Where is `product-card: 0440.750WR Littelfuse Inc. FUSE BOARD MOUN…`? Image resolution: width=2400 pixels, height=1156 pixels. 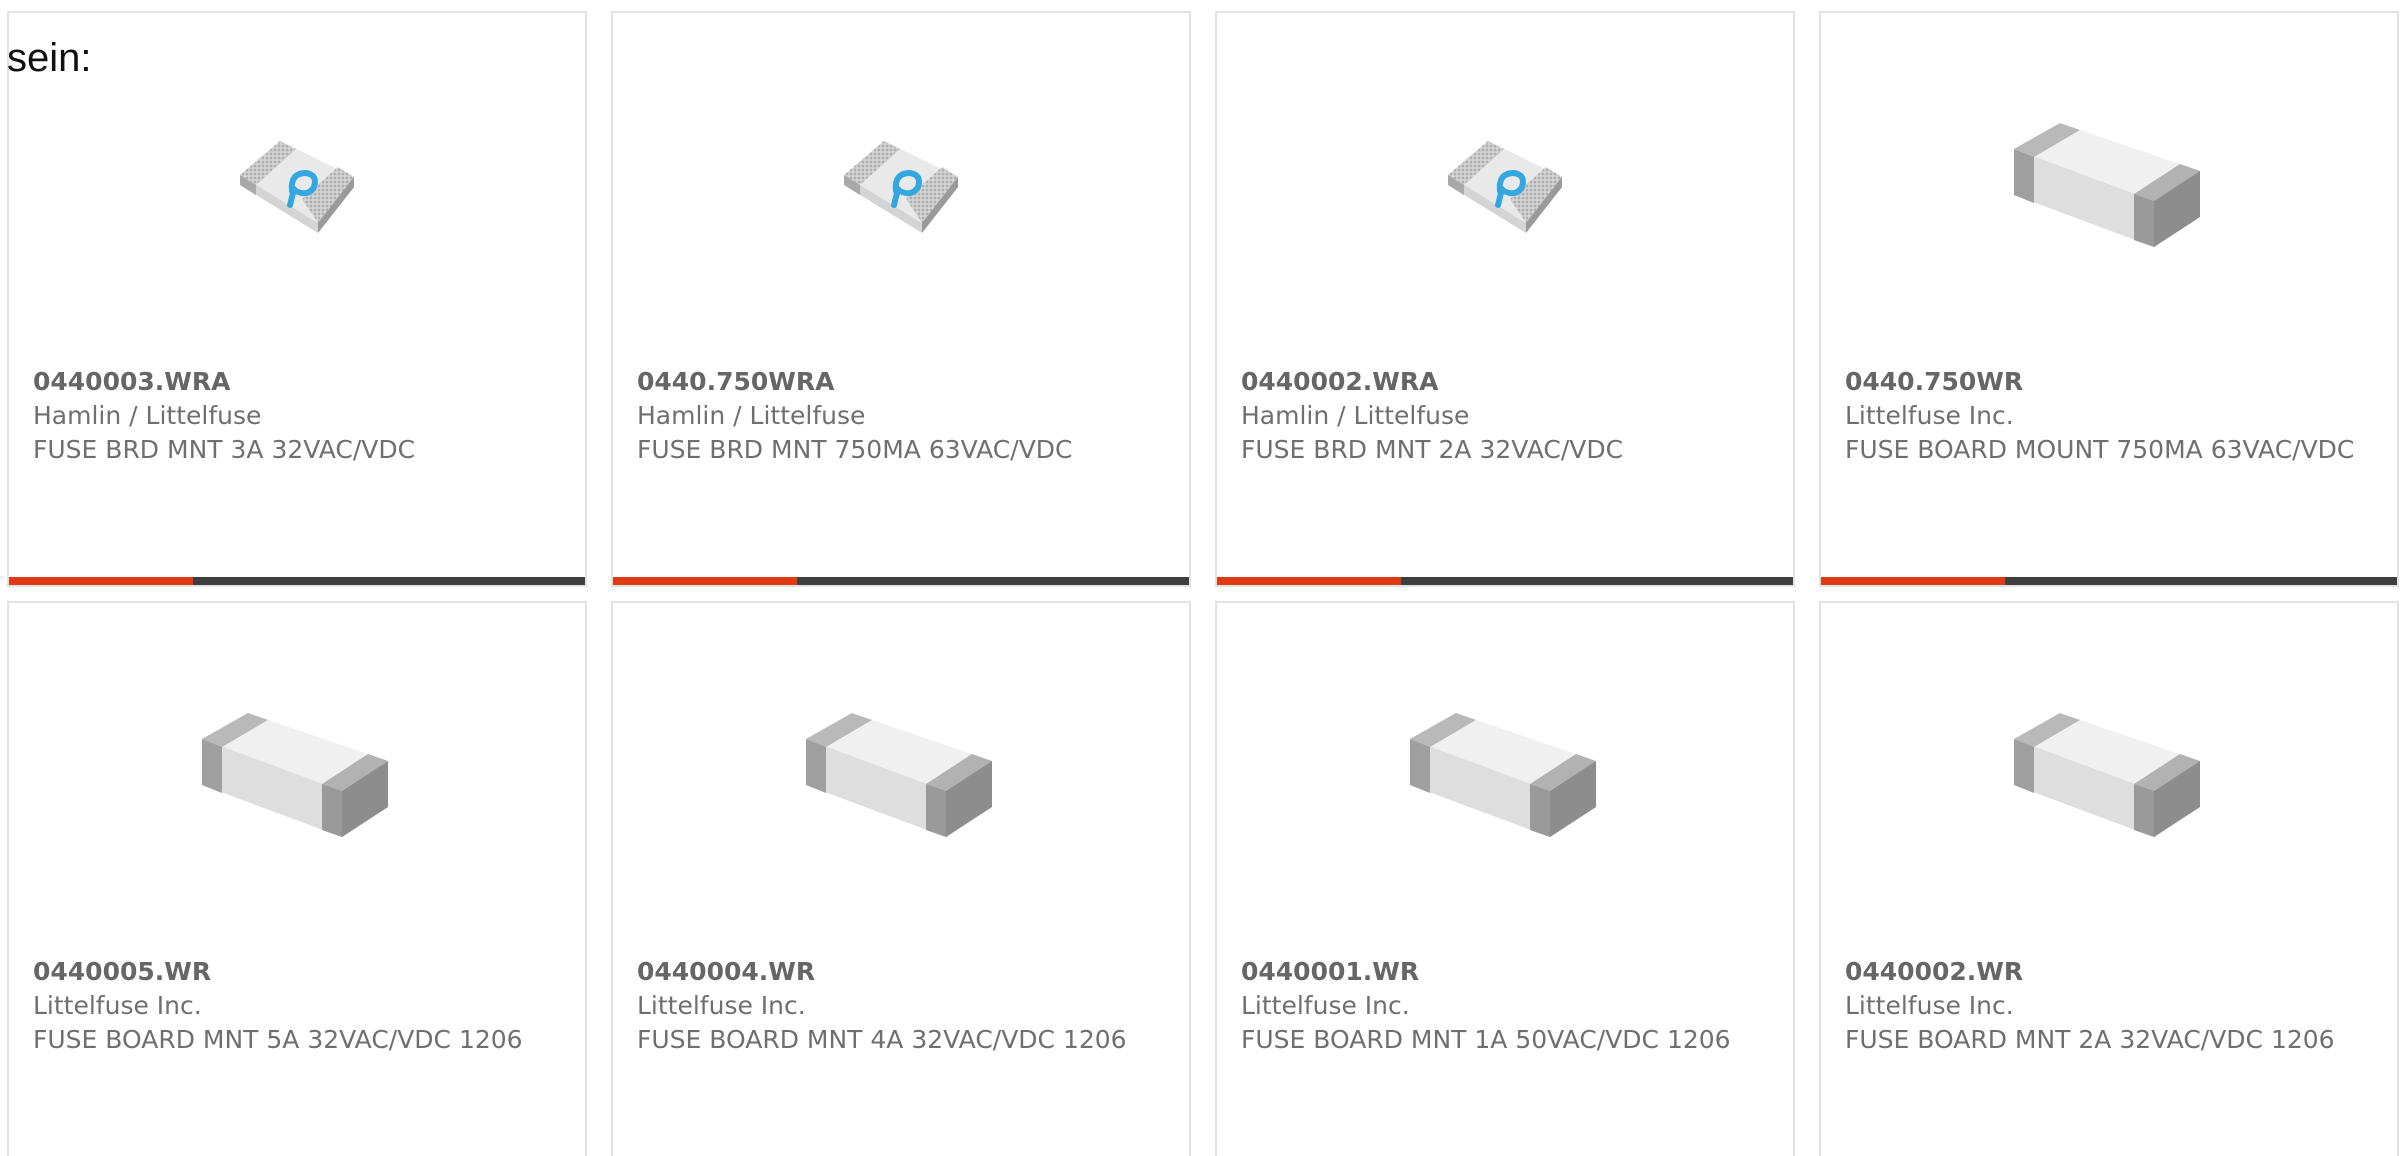
product-card: 0440.750WR Littelfuse Inc. FUSE BOARD MOUN… is located at coordinates (2109, 299).